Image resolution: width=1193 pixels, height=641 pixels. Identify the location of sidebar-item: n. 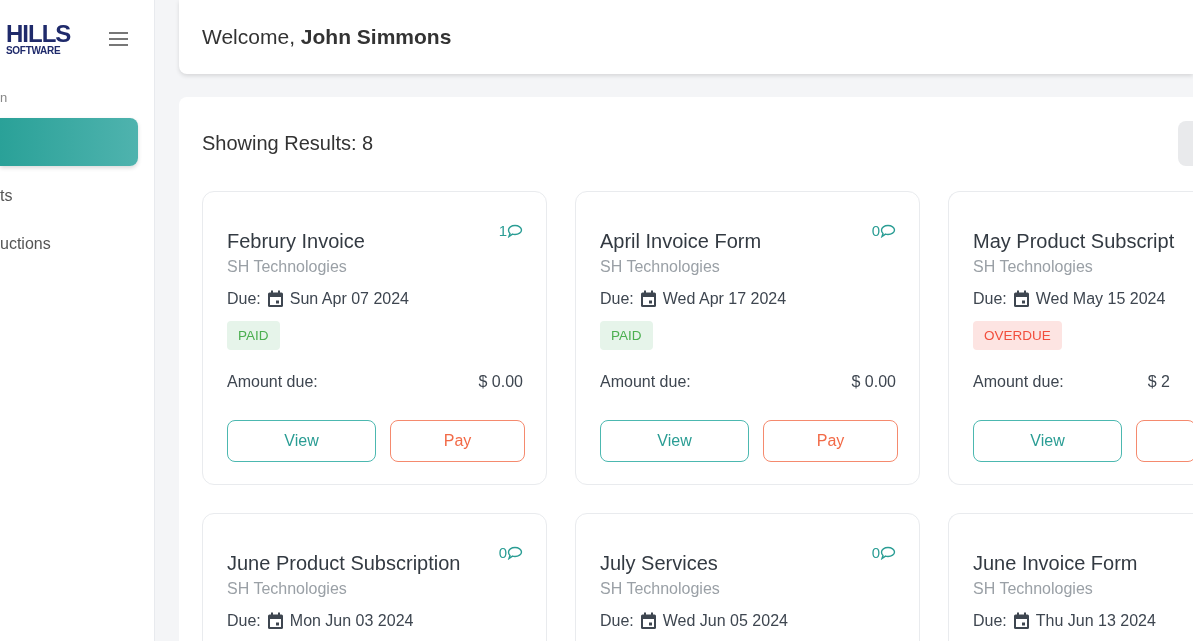
(69, 97).